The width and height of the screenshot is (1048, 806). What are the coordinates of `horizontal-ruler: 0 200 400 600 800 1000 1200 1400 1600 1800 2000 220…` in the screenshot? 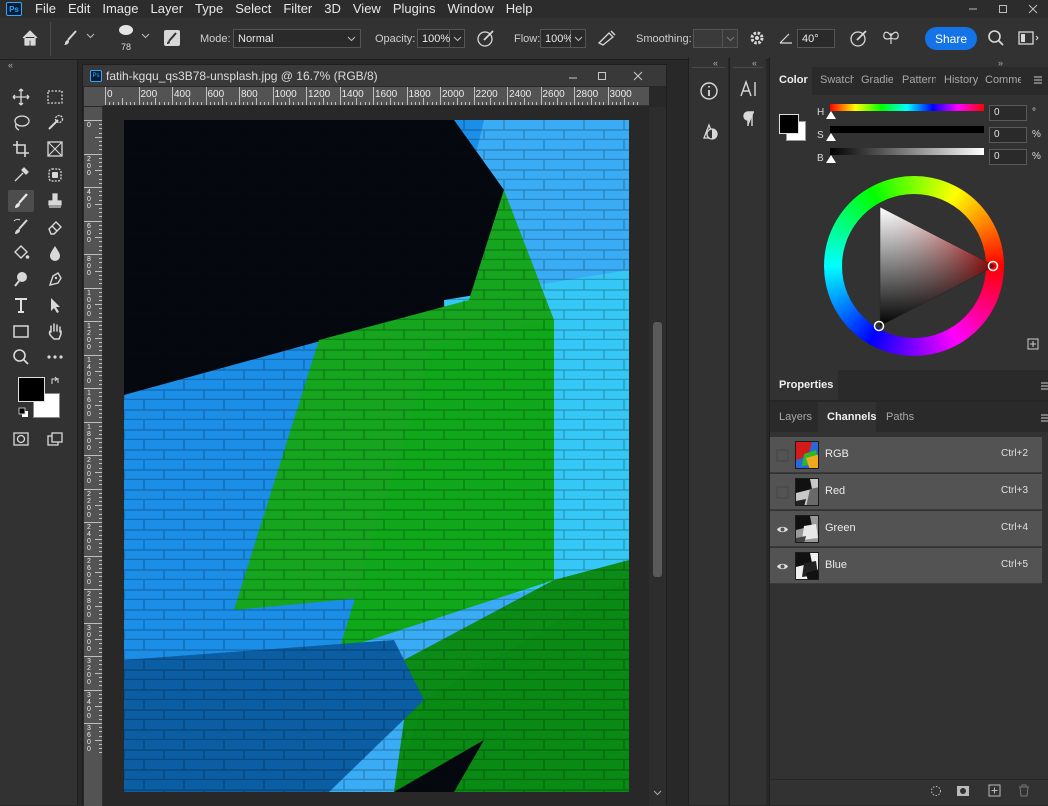 It's located at (376, 96).